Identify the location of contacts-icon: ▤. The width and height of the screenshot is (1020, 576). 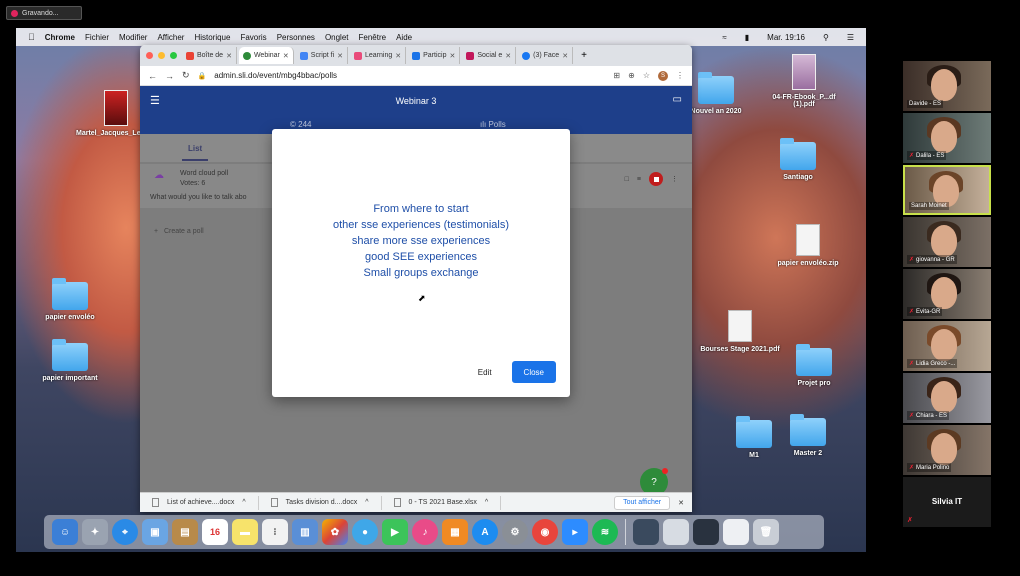
(185, 532).